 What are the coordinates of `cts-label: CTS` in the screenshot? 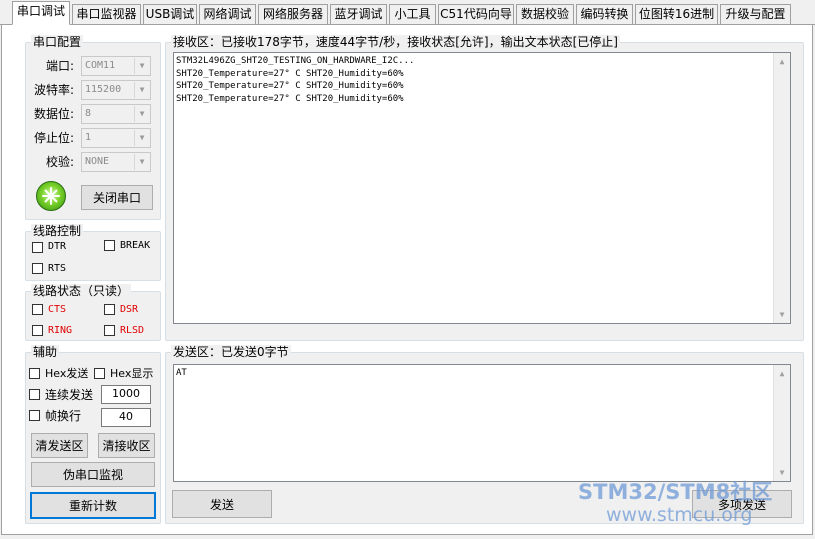 It's located at (57, 309).